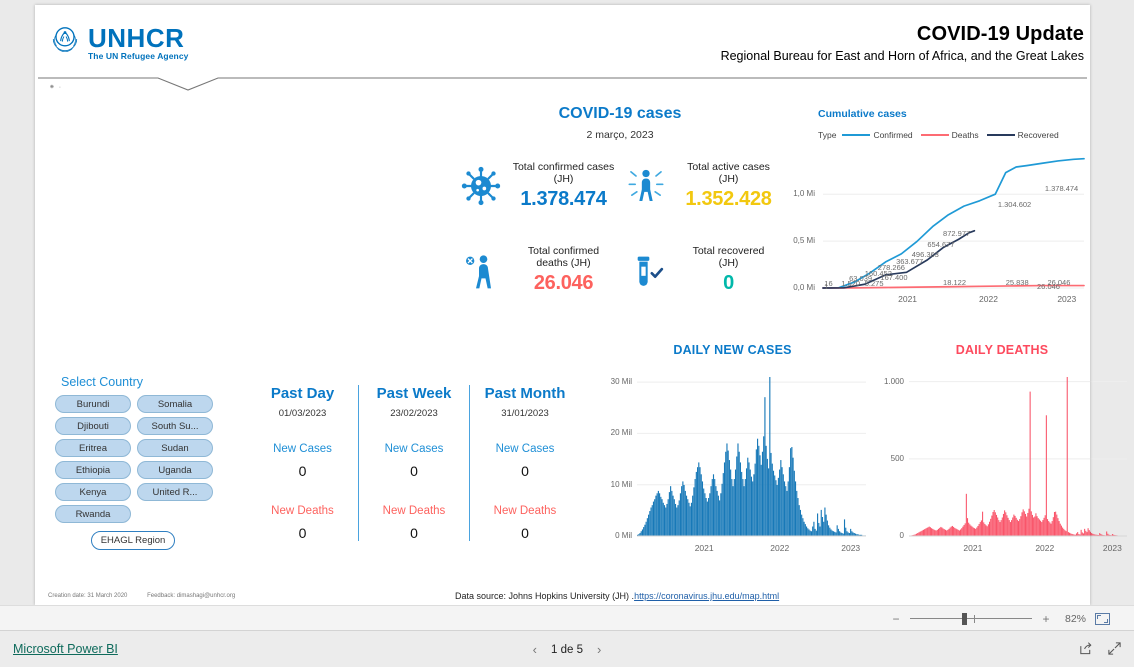 Image resolution: width=1134 pixels, height=667 pixels. Describe the element at coordinates (957, 233) in the screenshot. I see `data-point-label: 872.977` at that location.